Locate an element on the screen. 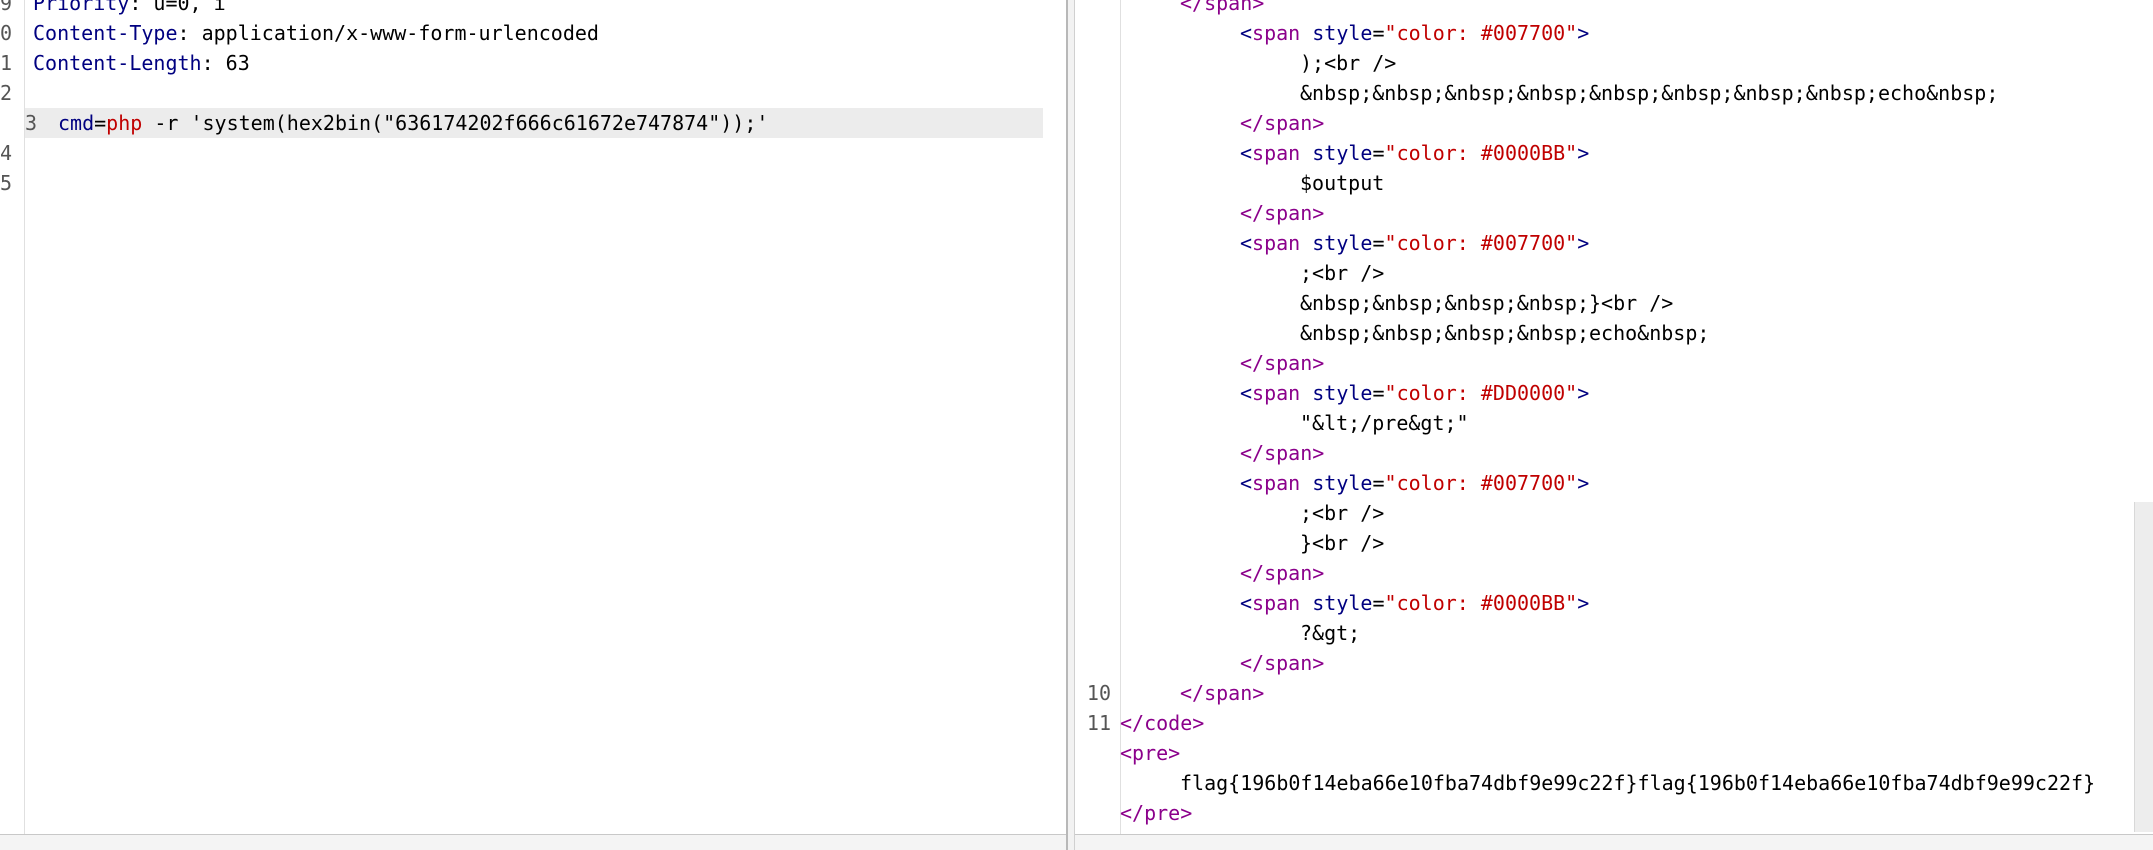  response-line: }<br /> is located at coordinates (1614, 543).